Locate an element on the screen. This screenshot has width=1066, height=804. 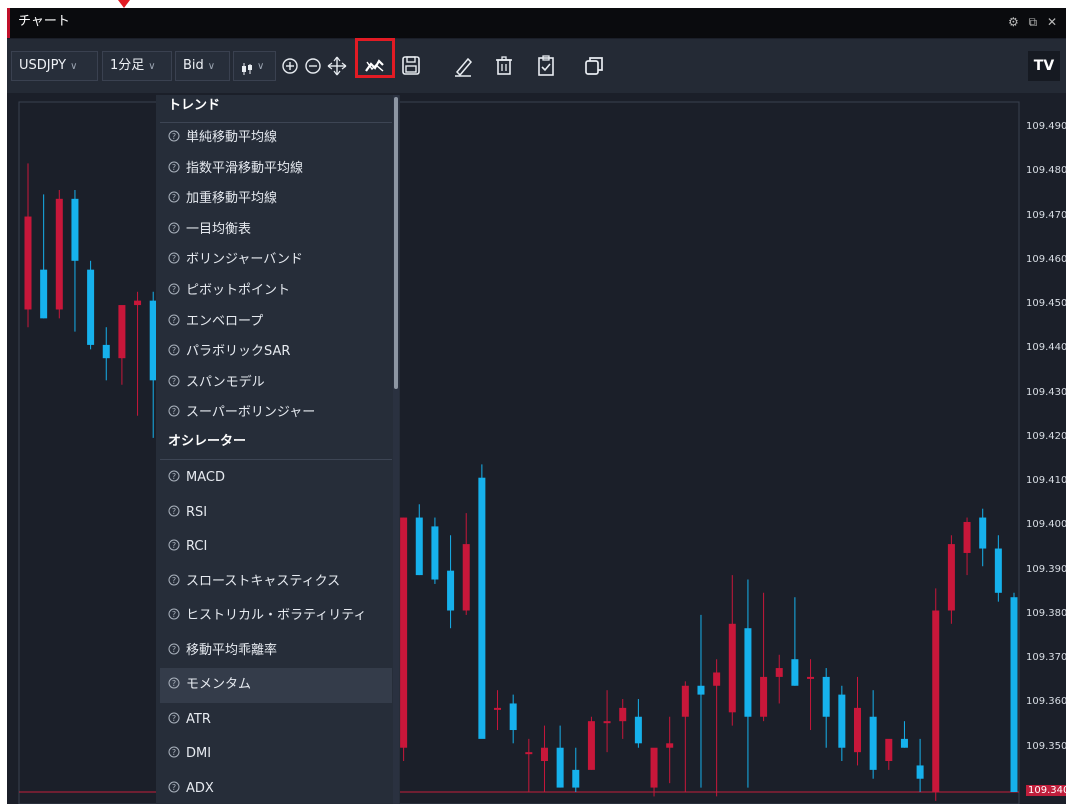
menu-item: ? ピボットポイント is located at coordinates (276, 291).